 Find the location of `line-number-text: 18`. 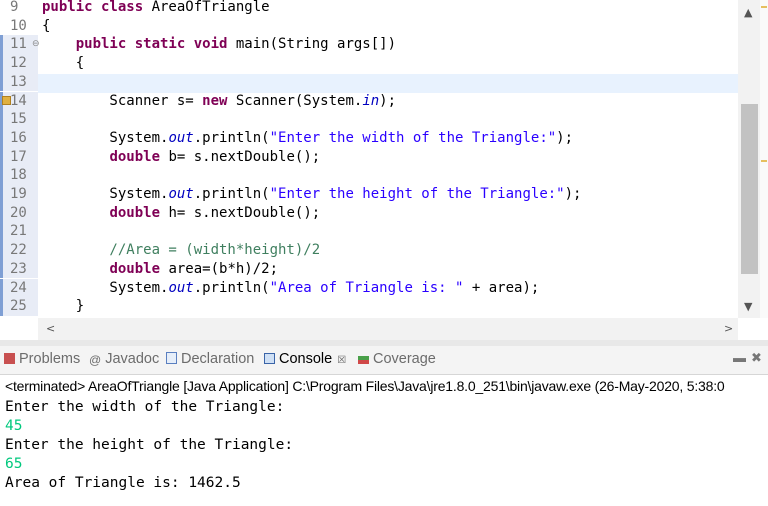

line-number-text: 18 is located at coordinates (18, 175).